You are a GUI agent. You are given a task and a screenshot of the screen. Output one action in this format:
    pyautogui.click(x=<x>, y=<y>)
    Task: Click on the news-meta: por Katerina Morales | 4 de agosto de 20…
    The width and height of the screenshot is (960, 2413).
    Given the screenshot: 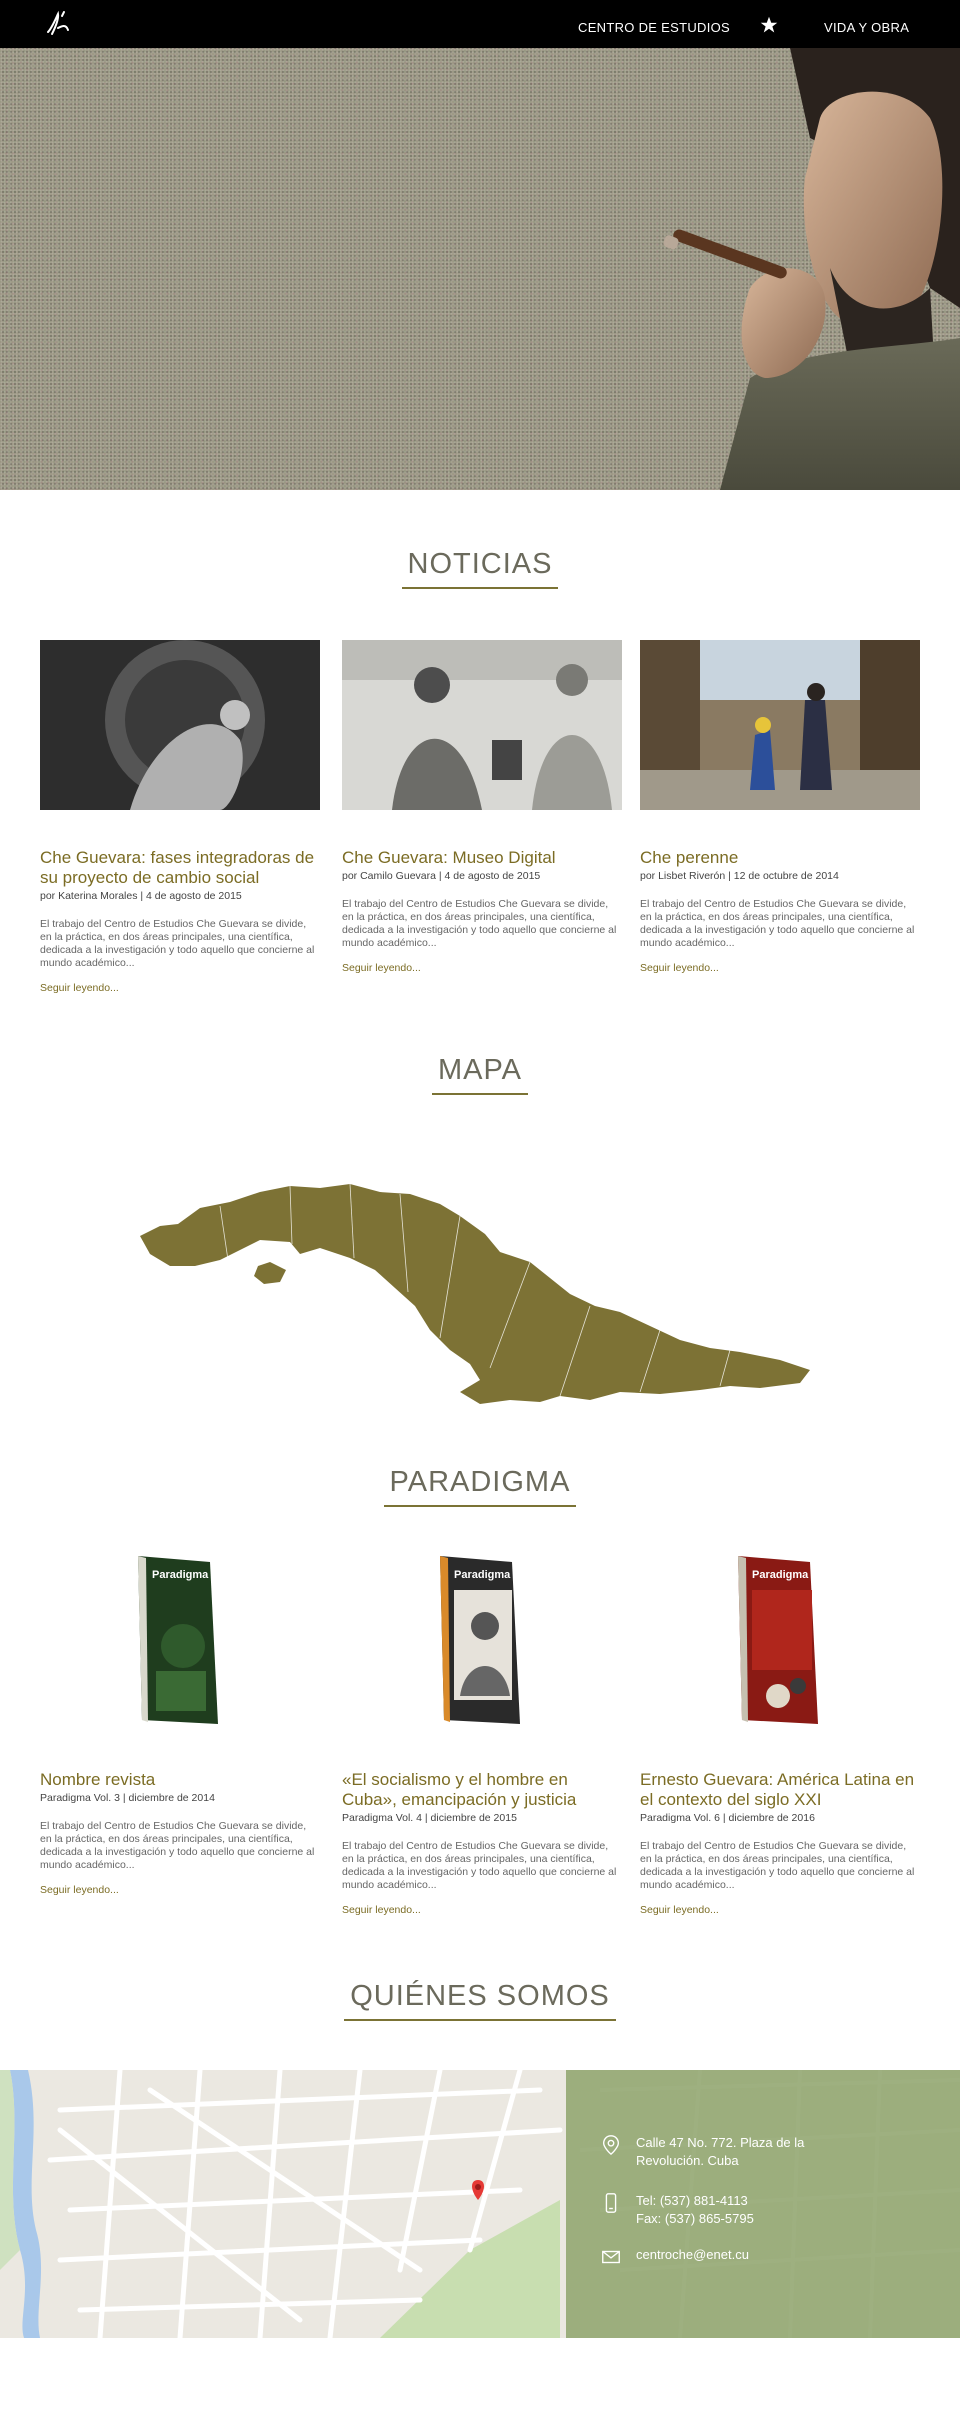 What is the action you would take?
    pyautogui.click(x=141, y=896)
    